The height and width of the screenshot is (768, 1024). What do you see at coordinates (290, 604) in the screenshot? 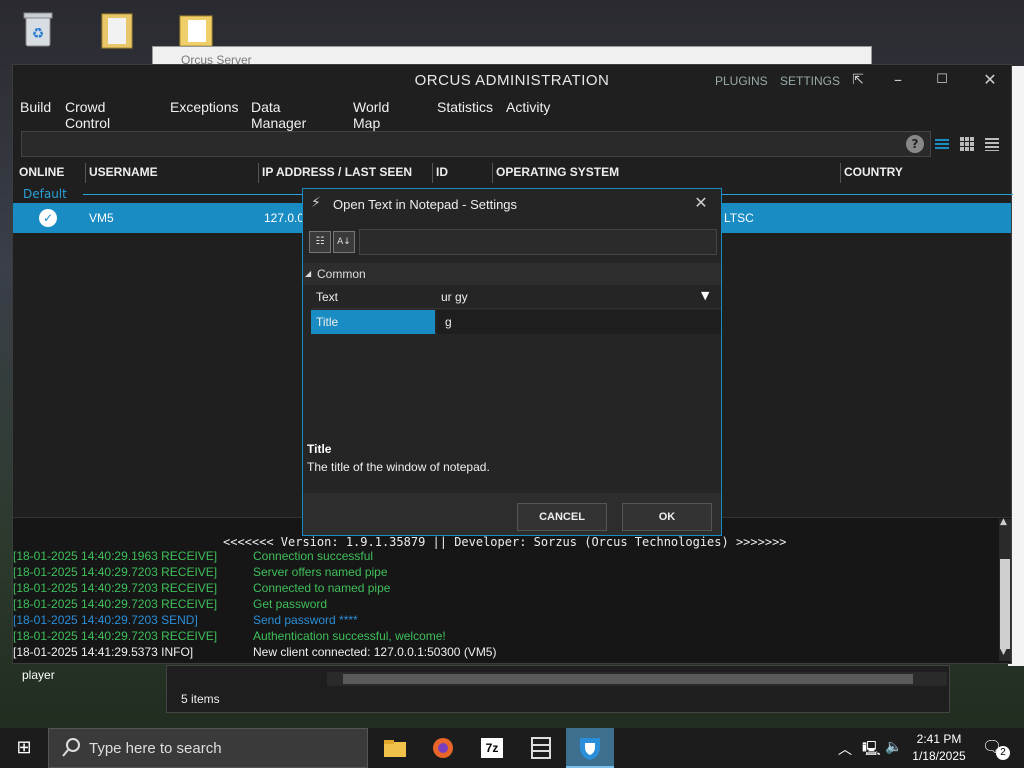
I see `log-message: Get password` at bounding box center [290, 604].